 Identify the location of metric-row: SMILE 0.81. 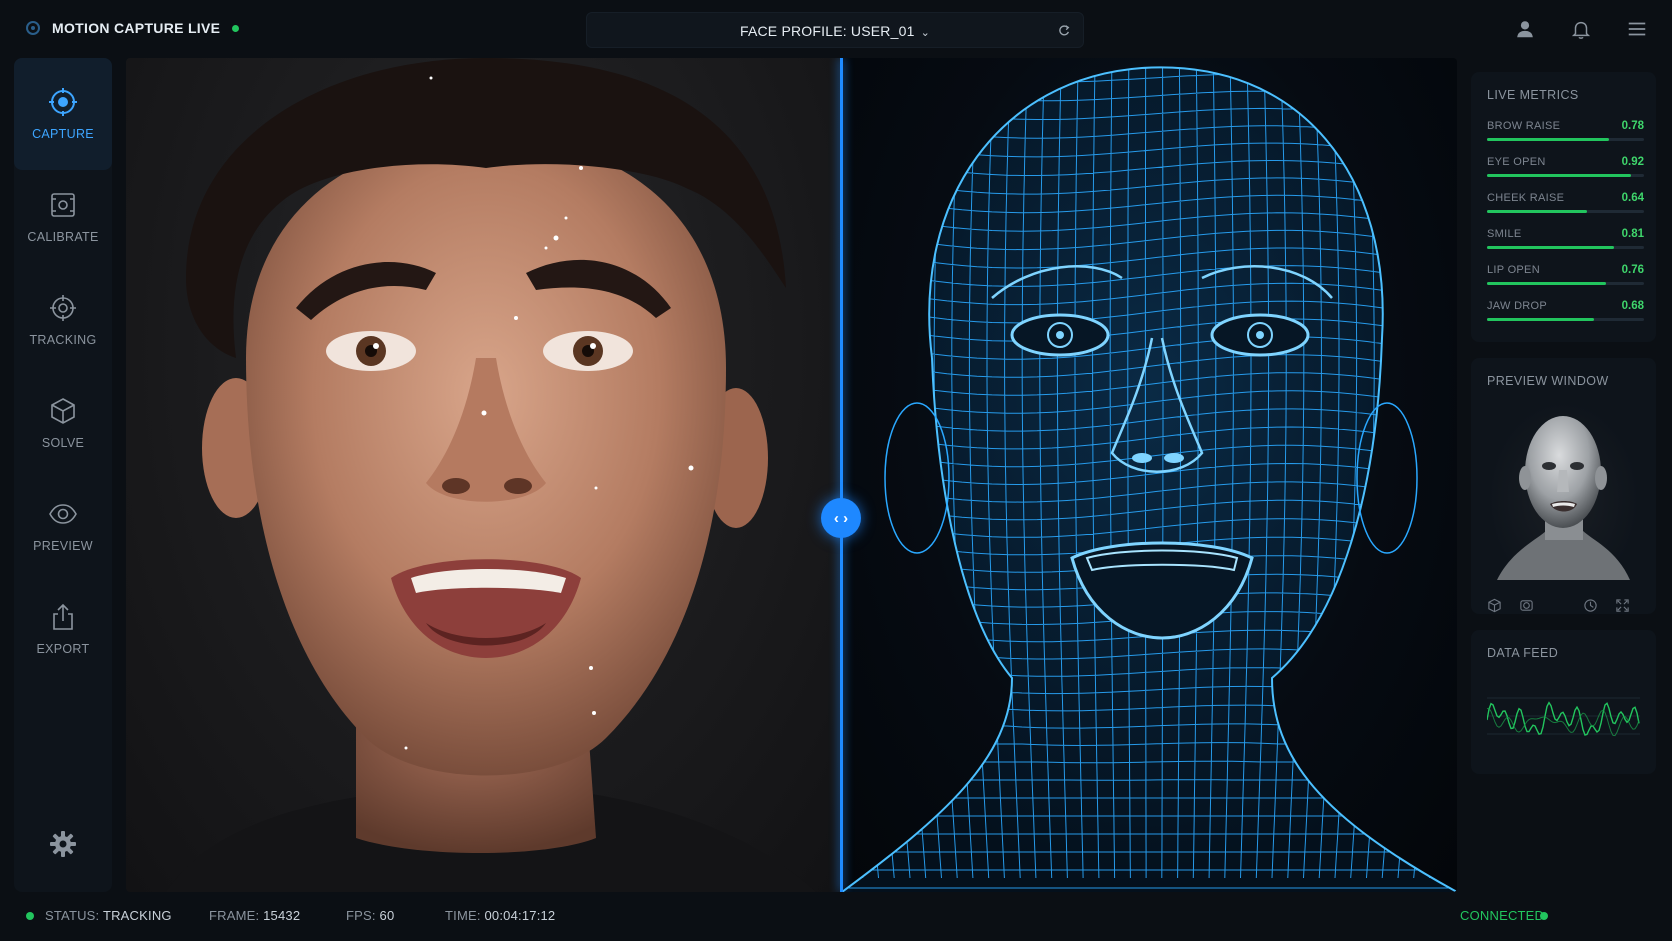
(1565, 242).